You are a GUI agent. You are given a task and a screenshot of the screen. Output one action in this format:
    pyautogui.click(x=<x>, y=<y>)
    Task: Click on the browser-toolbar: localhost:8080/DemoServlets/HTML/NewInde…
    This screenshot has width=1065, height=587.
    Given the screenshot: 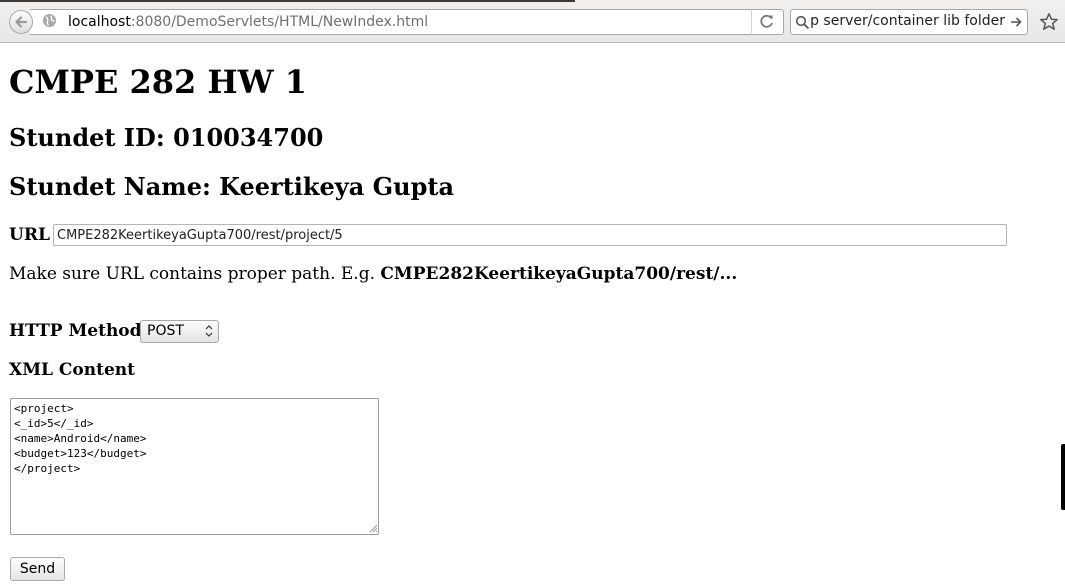 What is the action you would take?
    pyautogui.click(x=532, y=21)
    